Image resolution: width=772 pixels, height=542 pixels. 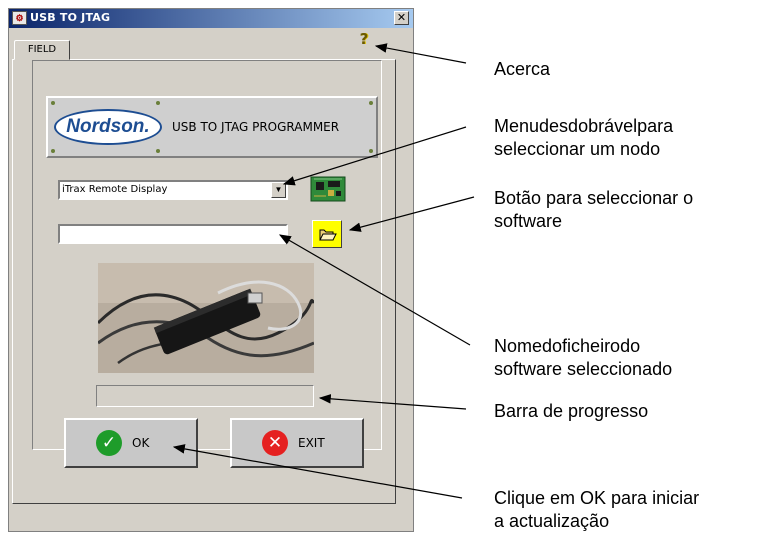 I want to click on callout-click-ok: Clique em OK para iniciar a actualização, so click(x=596, y=510).